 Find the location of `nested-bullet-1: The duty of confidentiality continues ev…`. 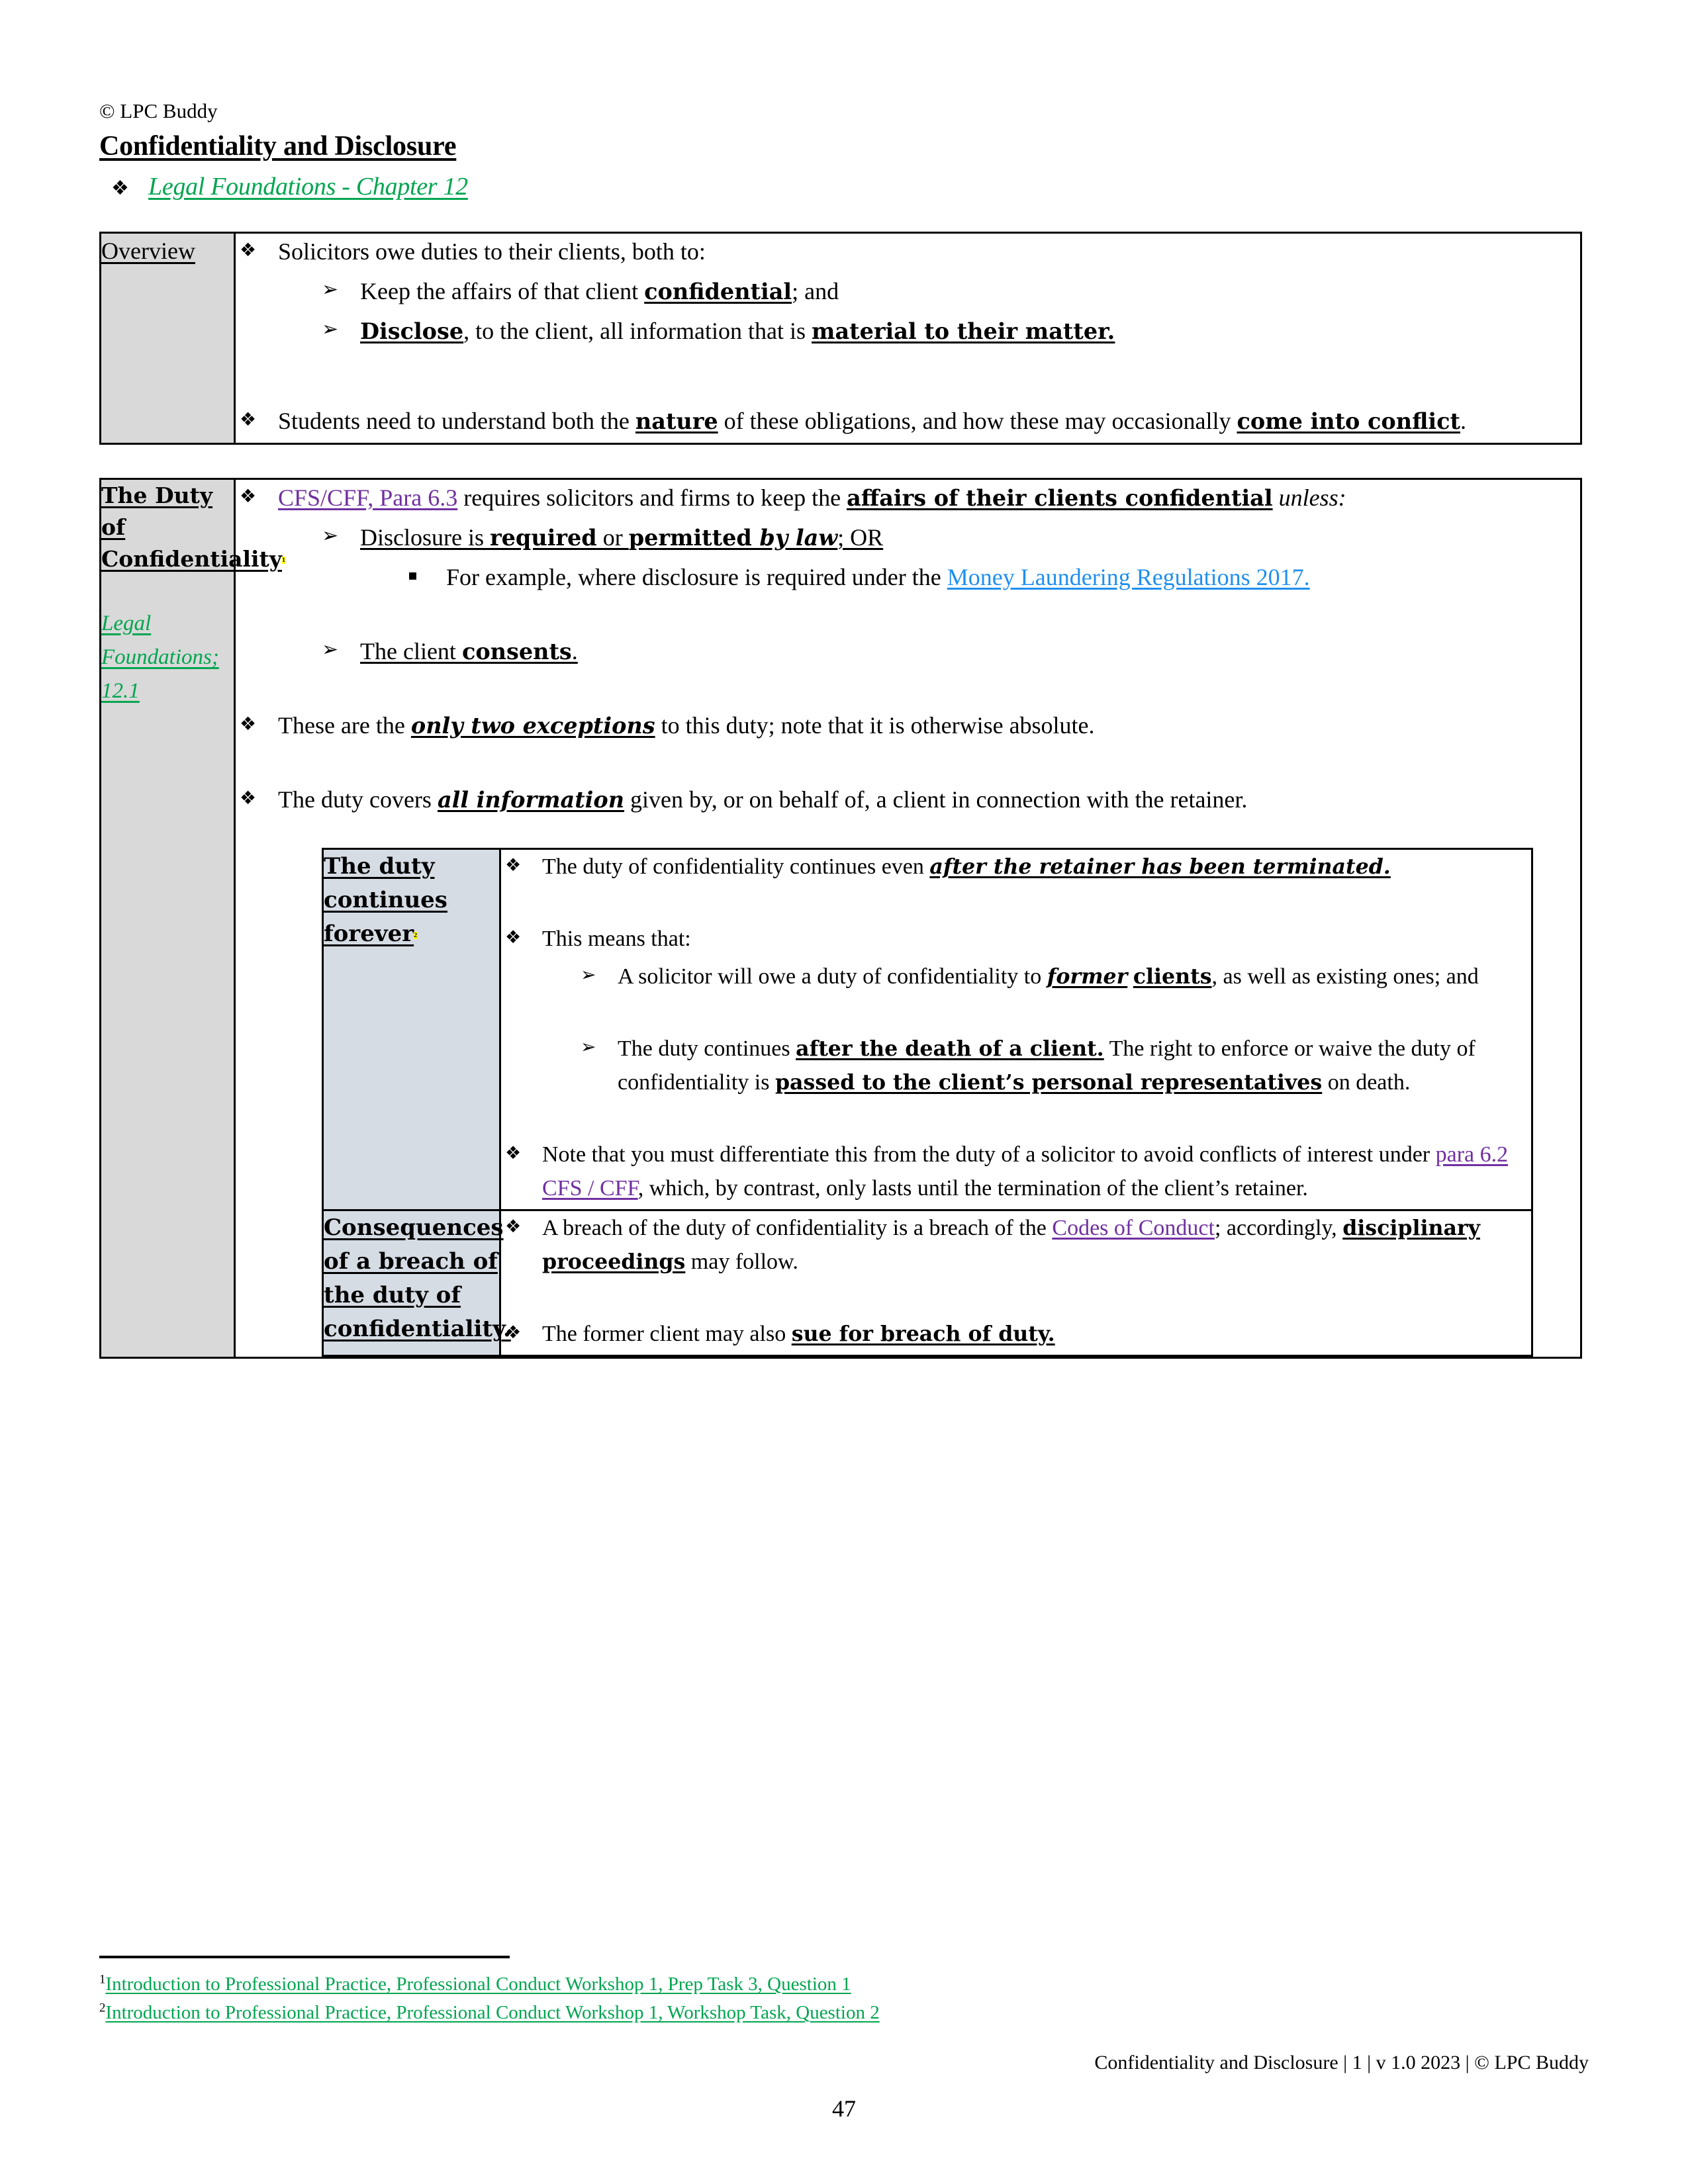

nested-bullet-1: The duty of confidentiality continues ev… is located at coordinates (966, 867).